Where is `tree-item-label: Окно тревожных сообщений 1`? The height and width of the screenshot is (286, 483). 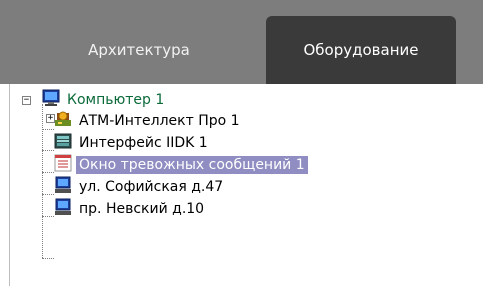
tree-item-label: Окно тревожных сообщений 1 is located at coordinates (192, 165).